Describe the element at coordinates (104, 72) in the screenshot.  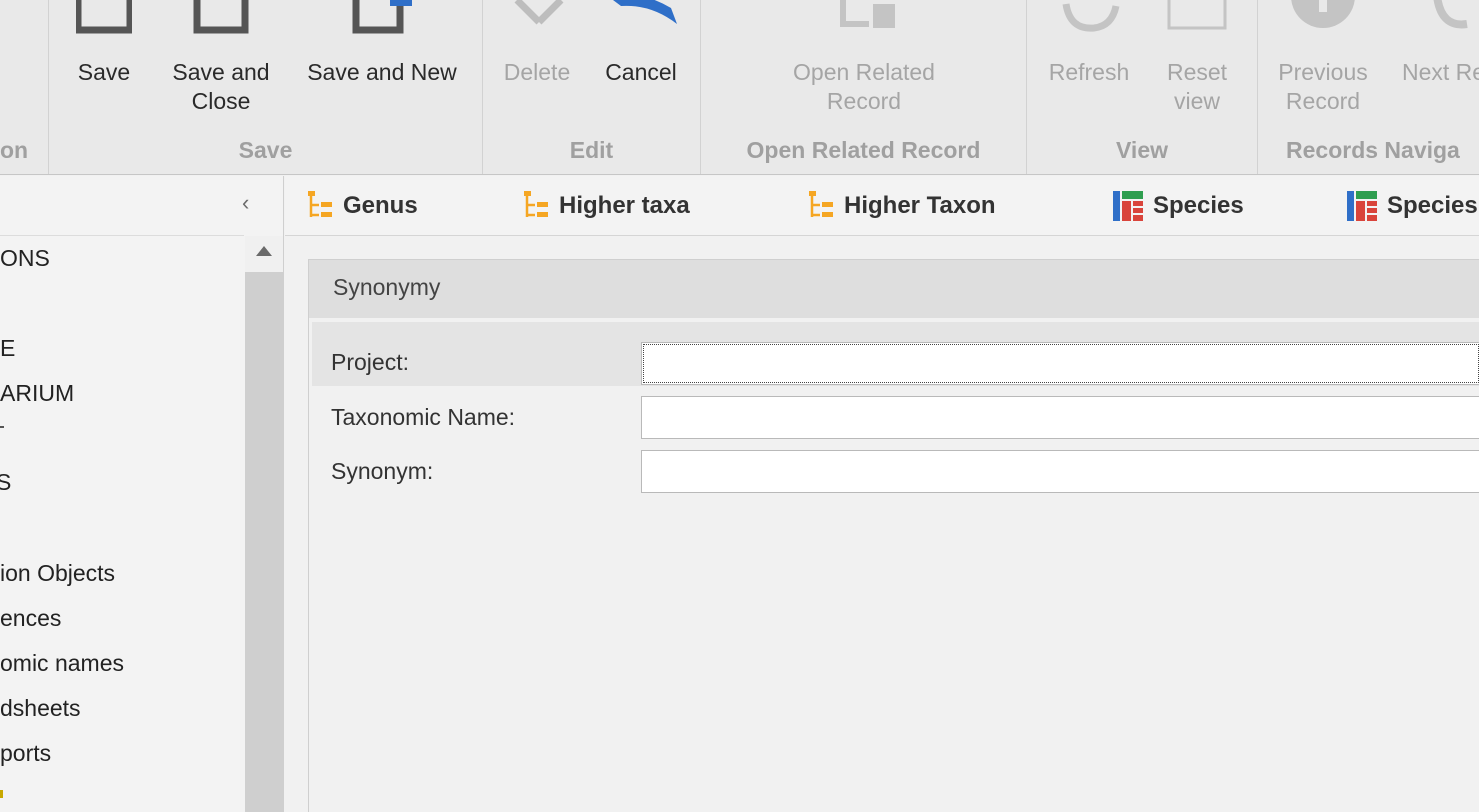
I see `save-label: Save` at that location.